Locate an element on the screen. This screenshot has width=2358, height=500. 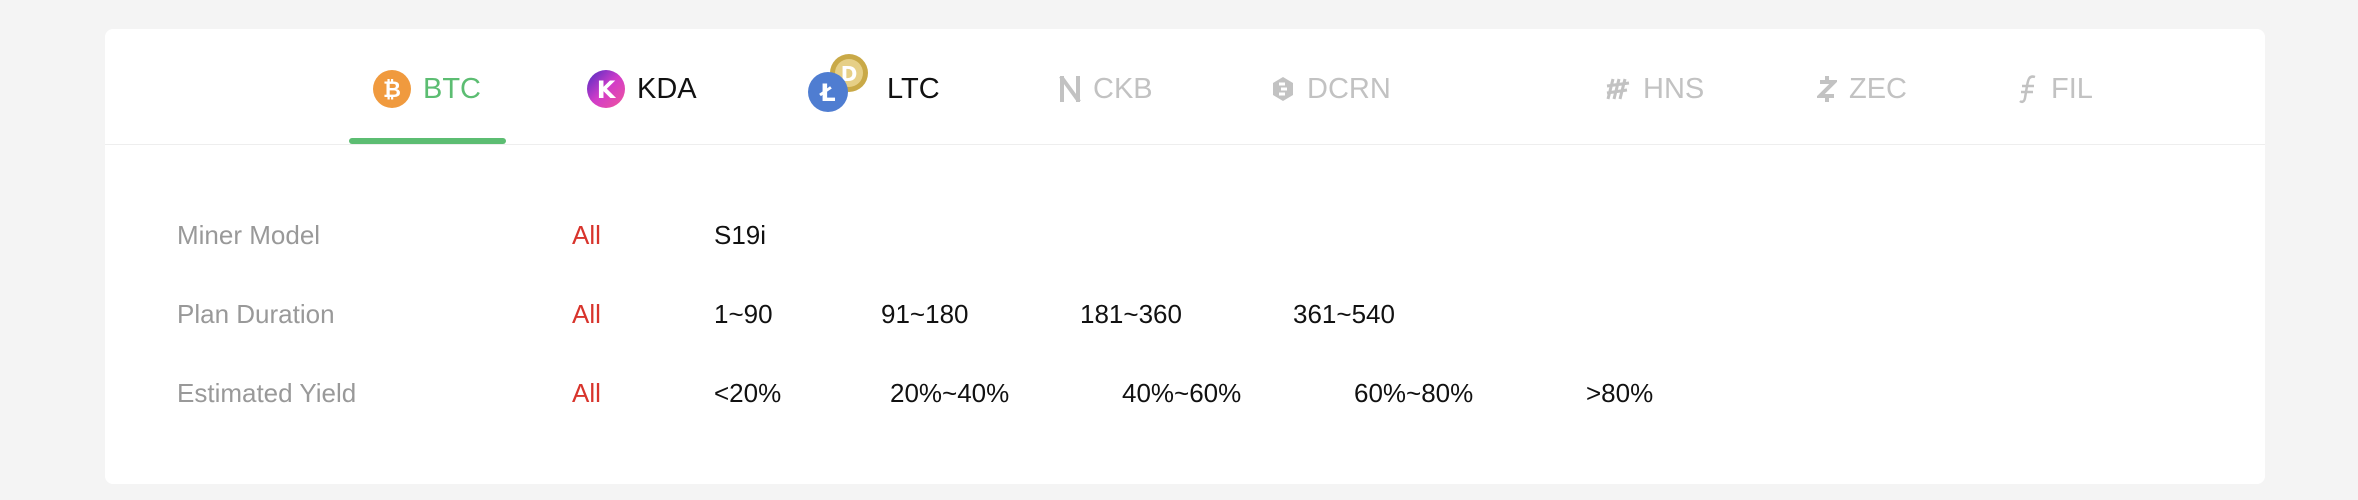
tab-label-hns: HNS is located at coordinates (1674, 89).